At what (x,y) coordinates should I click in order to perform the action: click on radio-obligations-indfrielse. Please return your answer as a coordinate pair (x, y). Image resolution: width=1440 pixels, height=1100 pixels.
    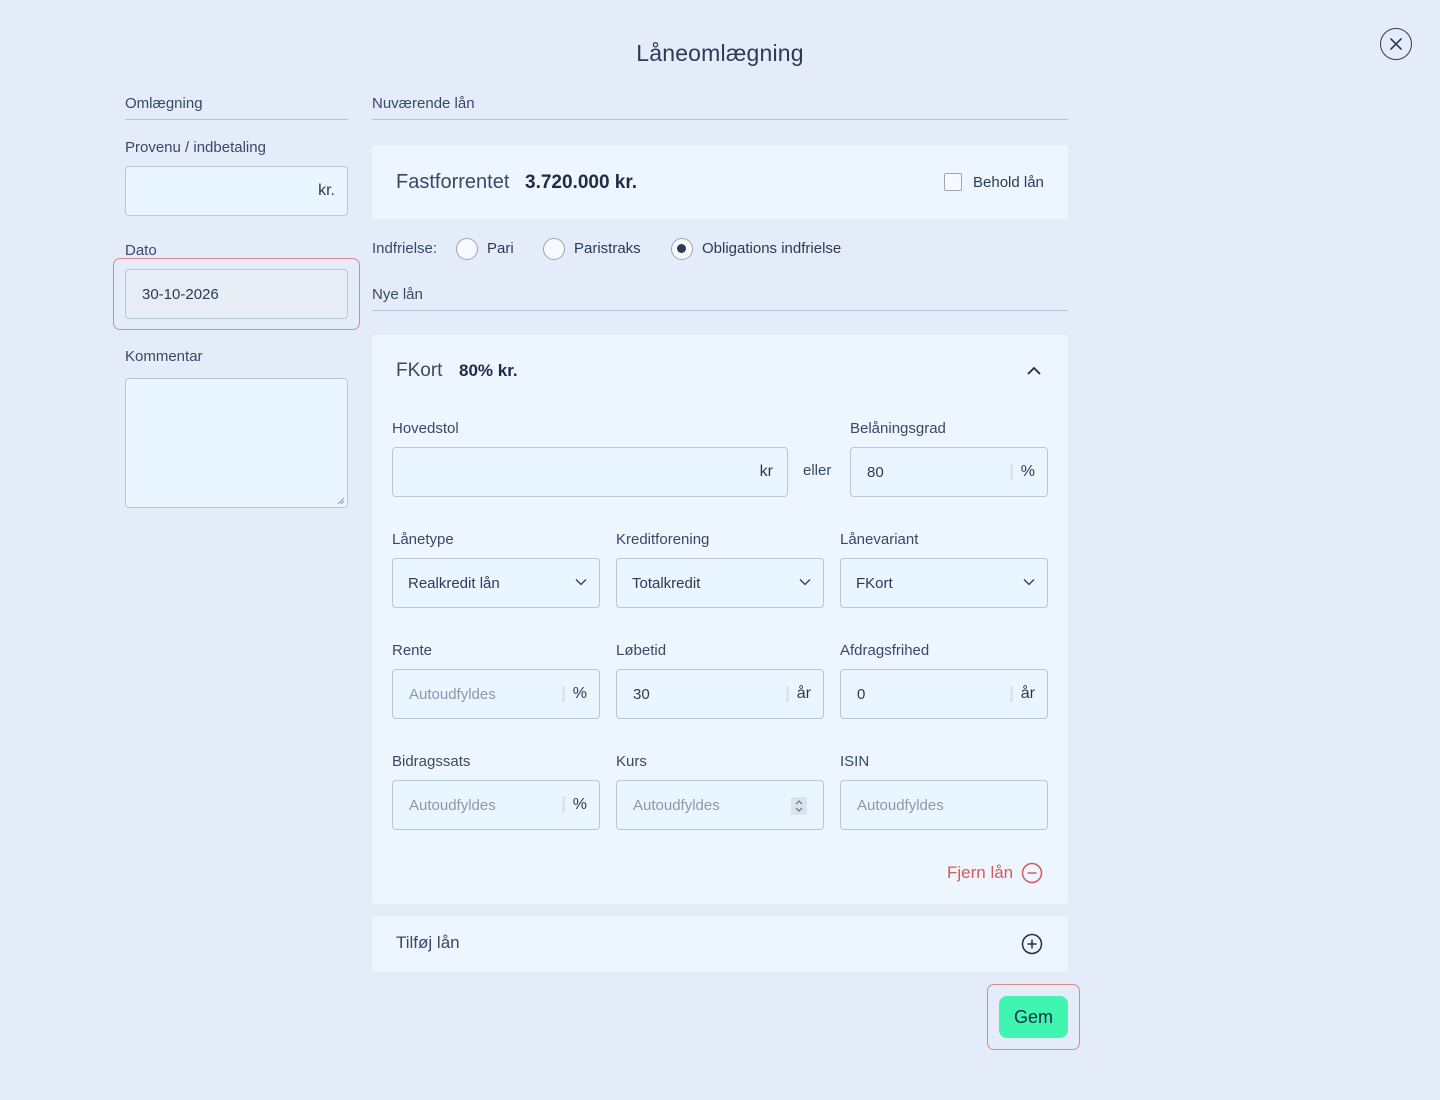
    Looking at the image, I should click on (682, 249).